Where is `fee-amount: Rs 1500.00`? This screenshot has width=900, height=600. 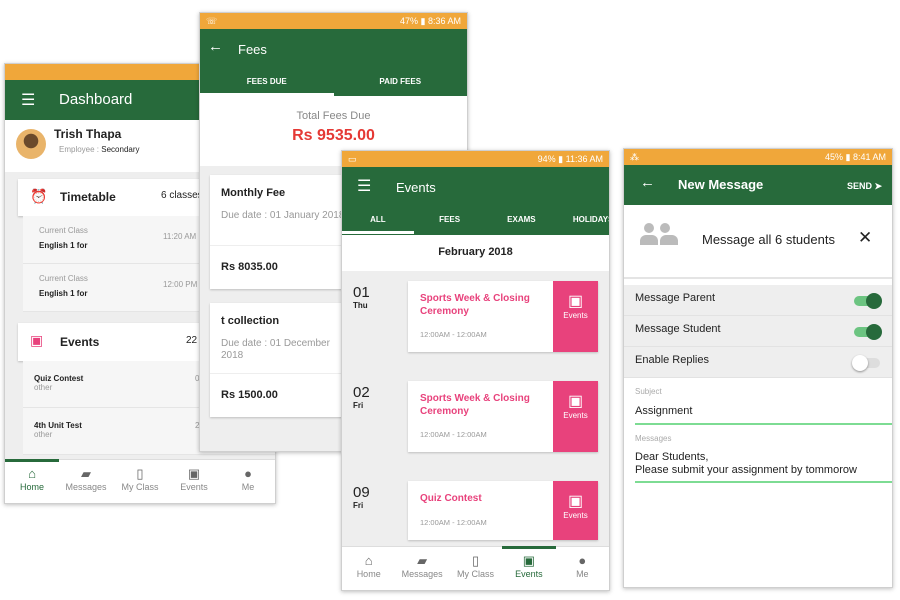 fee-amount: Rs 1500.00 is located at coordinates (249, 395).